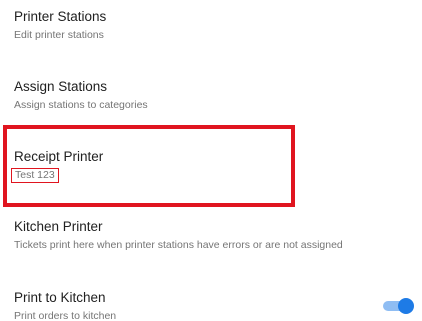  Describe the element at coordinates (60, 297) in the screenshot. I see `print-to-kitchen-title: Print to Kitchen` at that location.